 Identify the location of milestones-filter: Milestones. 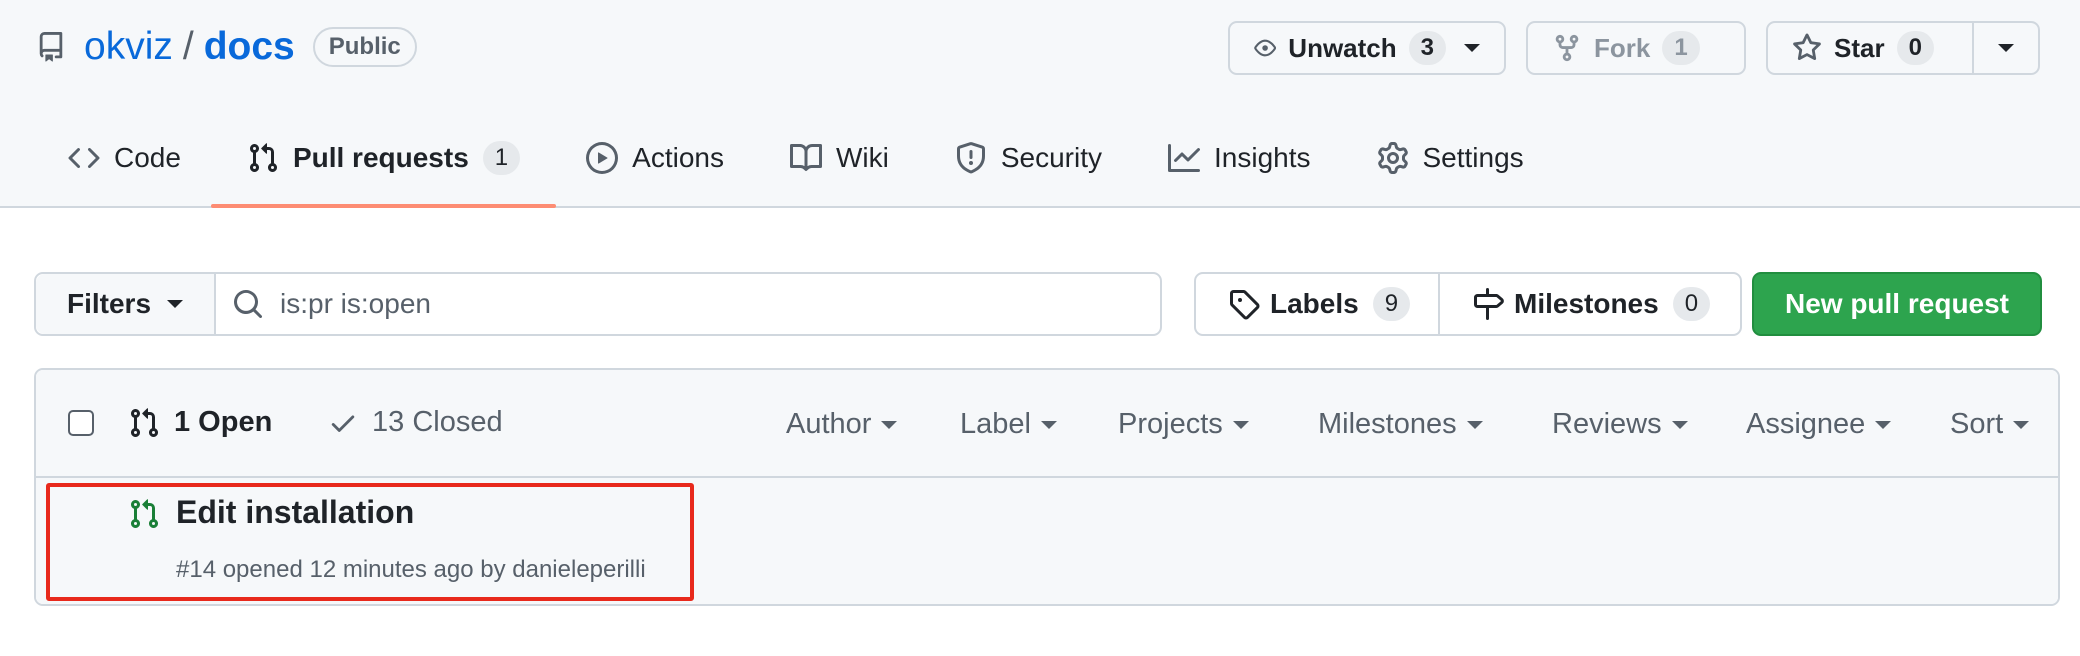
(1400, 424).